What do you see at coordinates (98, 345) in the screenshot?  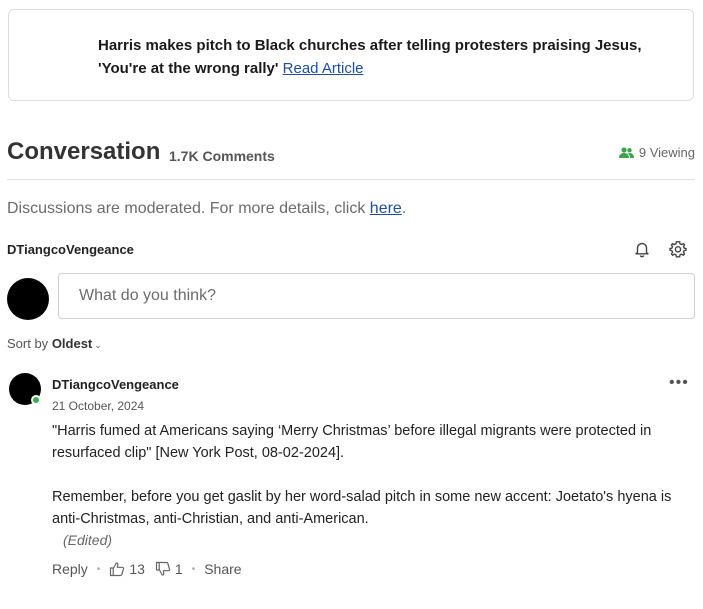 I see `chevron-down-icon: ⌄` at bounding box center [98, 345].